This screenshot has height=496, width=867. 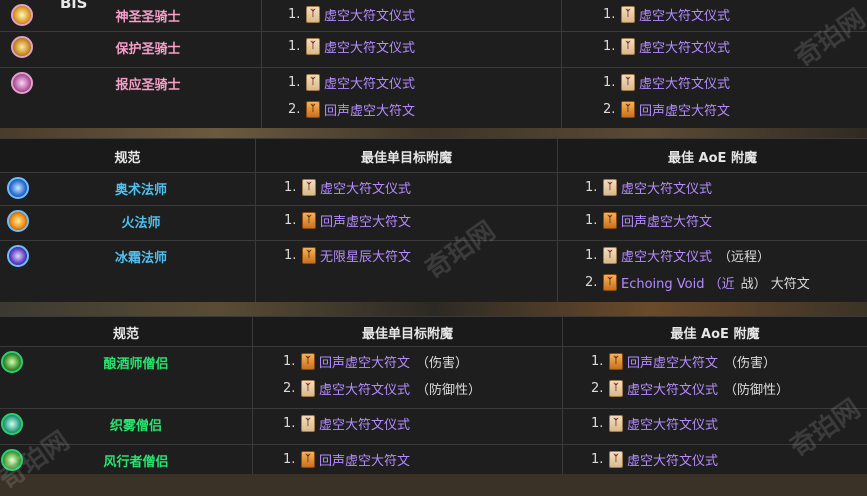 What do you see at coordinates (141, 221) in the screenshot?
I see `spec-name: 火法师` at bounding box center [141, 221].